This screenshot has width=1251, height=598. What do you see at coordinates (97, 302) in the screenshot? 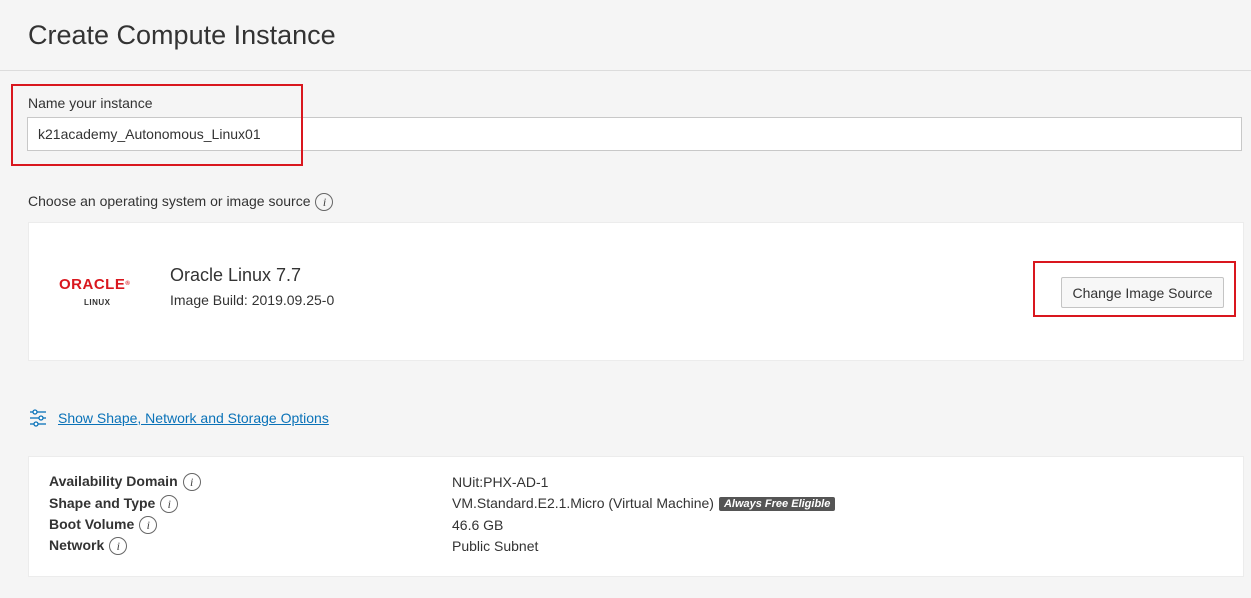
I see `logo-sub-text: LINUX` at bounding box center [97, 302].